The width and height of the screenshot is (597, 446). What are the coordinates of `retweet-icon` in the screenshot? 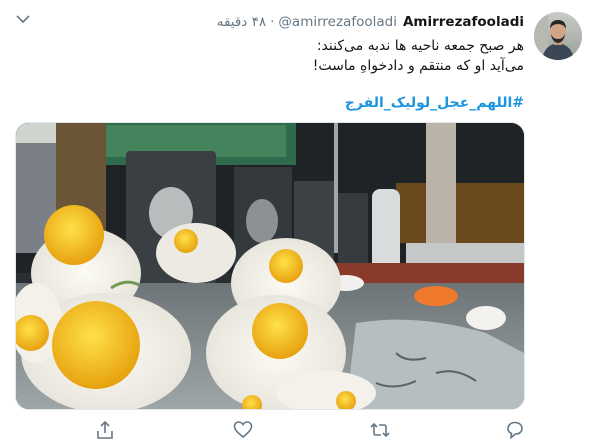 It's located at (379, 430).